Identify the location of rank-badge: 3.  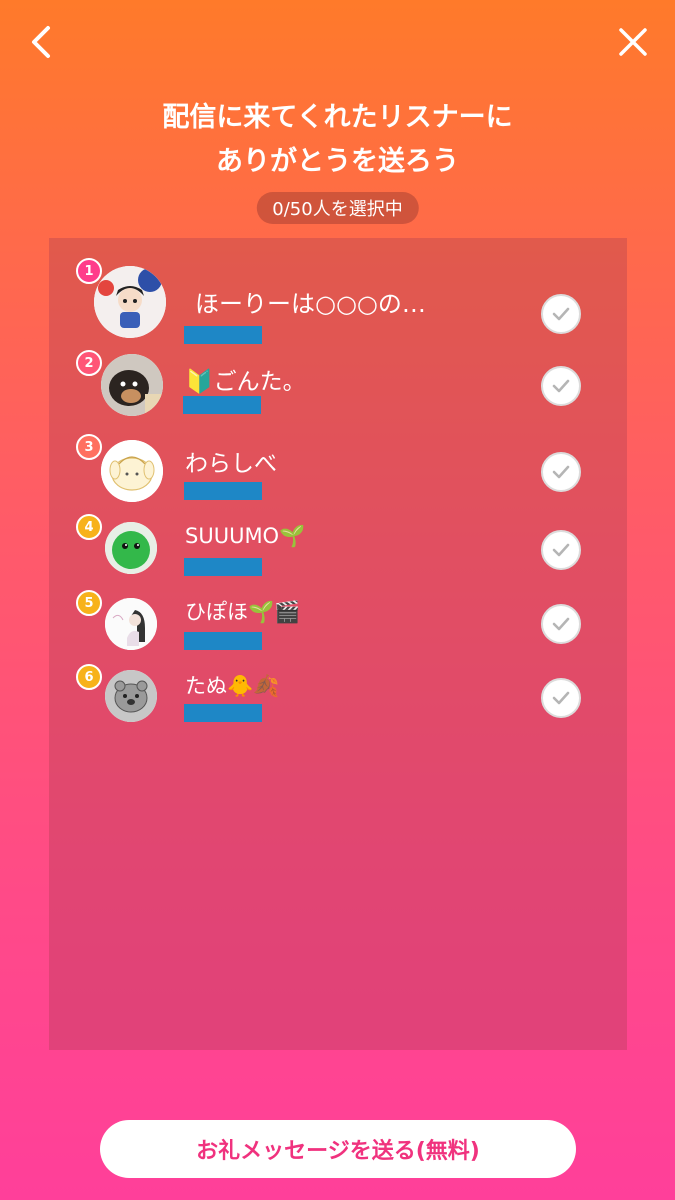
(89, 447).